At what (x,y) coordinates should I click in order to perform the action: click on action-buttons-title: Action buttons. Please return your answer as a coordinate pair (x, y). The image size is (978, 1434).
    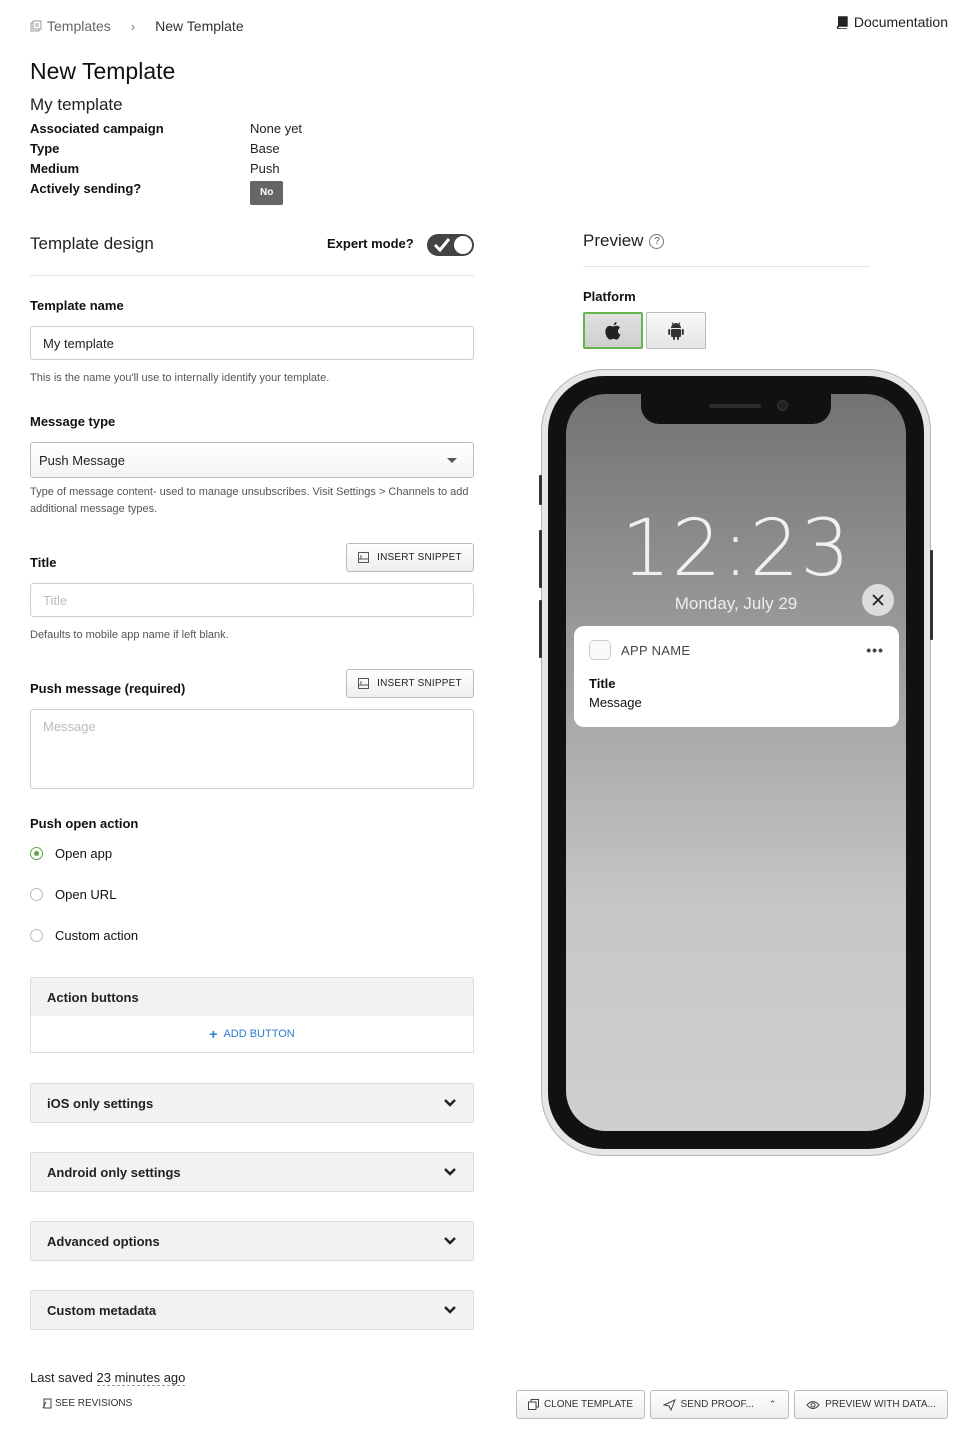
    Looking at the image, I should click on (93, 997).